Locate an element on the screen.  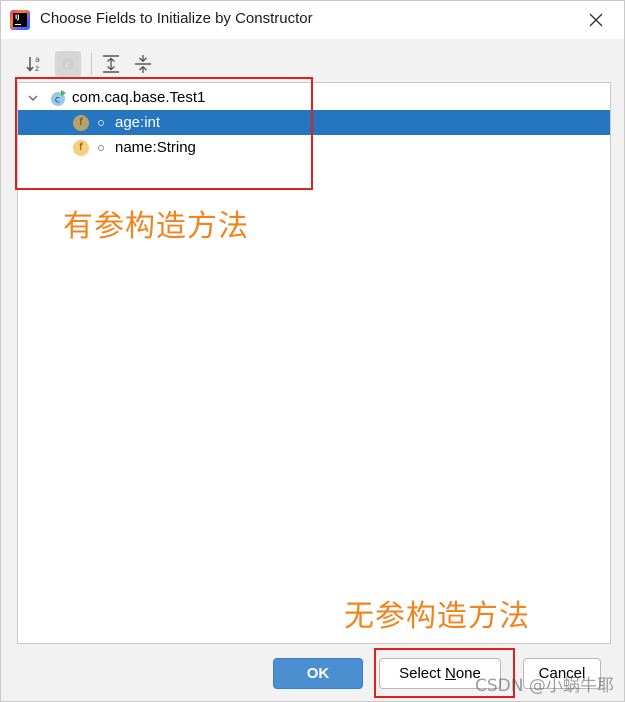
intellij-app-icon: IJ is located at coordinates (20, 20).